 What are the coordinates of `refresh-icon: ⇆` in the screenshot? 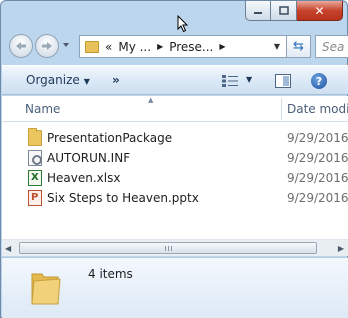 It's located at (298, 46).